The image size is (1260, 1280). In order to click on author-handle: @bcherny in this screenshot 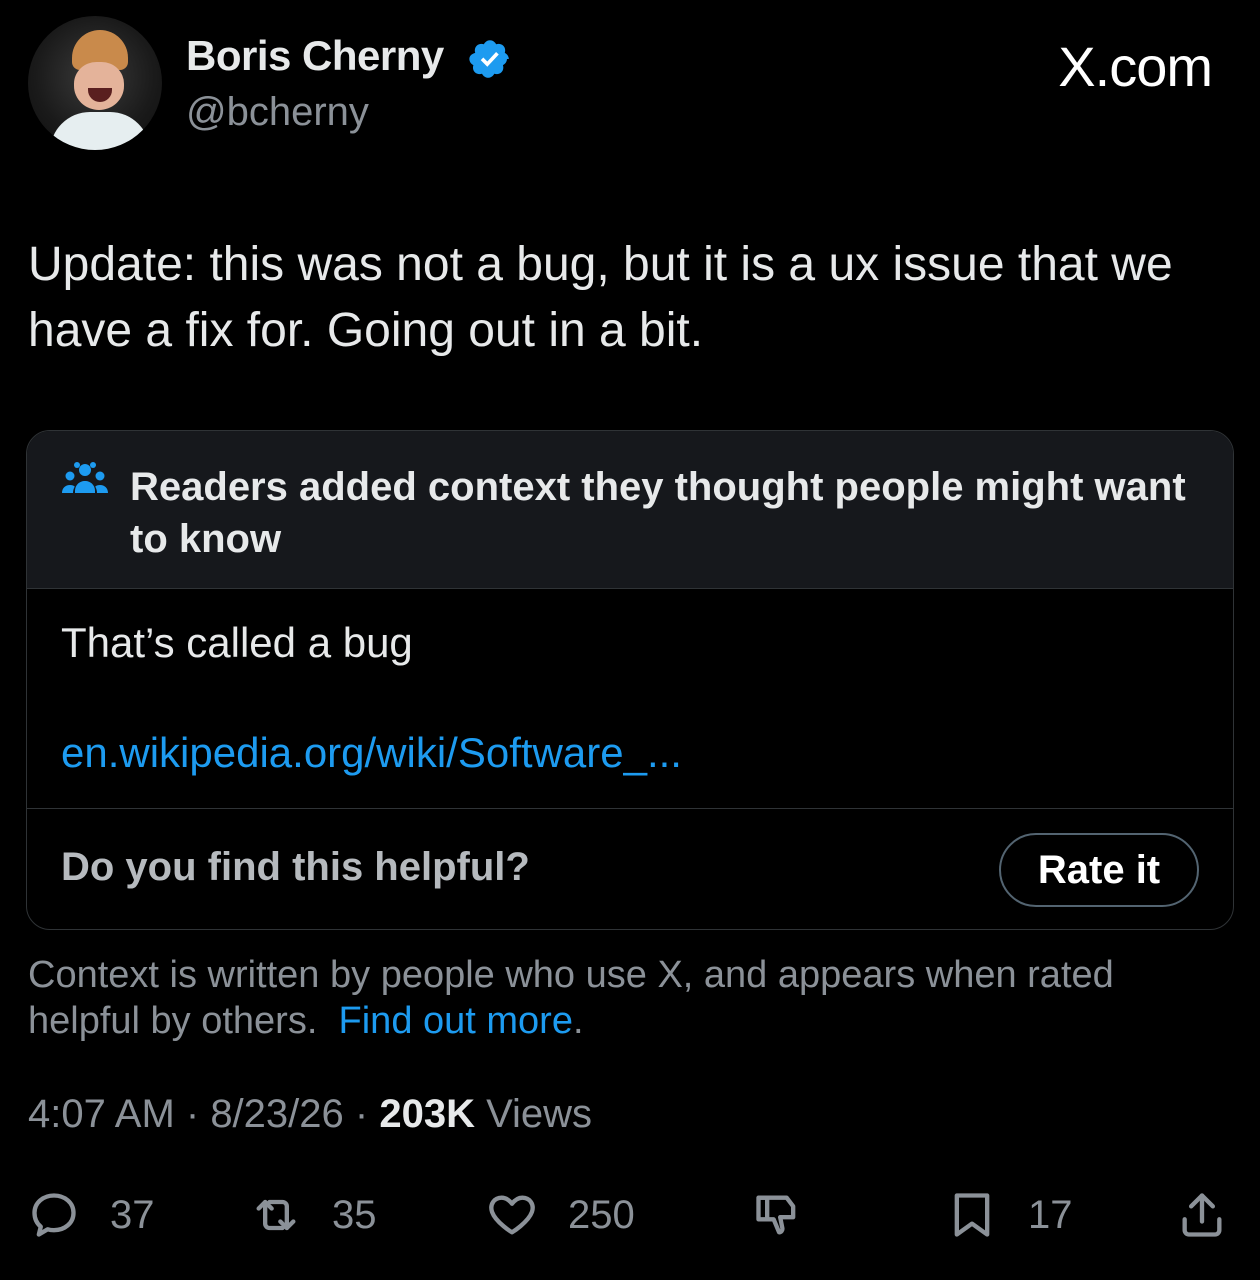, I will do `click(277, 112)`.